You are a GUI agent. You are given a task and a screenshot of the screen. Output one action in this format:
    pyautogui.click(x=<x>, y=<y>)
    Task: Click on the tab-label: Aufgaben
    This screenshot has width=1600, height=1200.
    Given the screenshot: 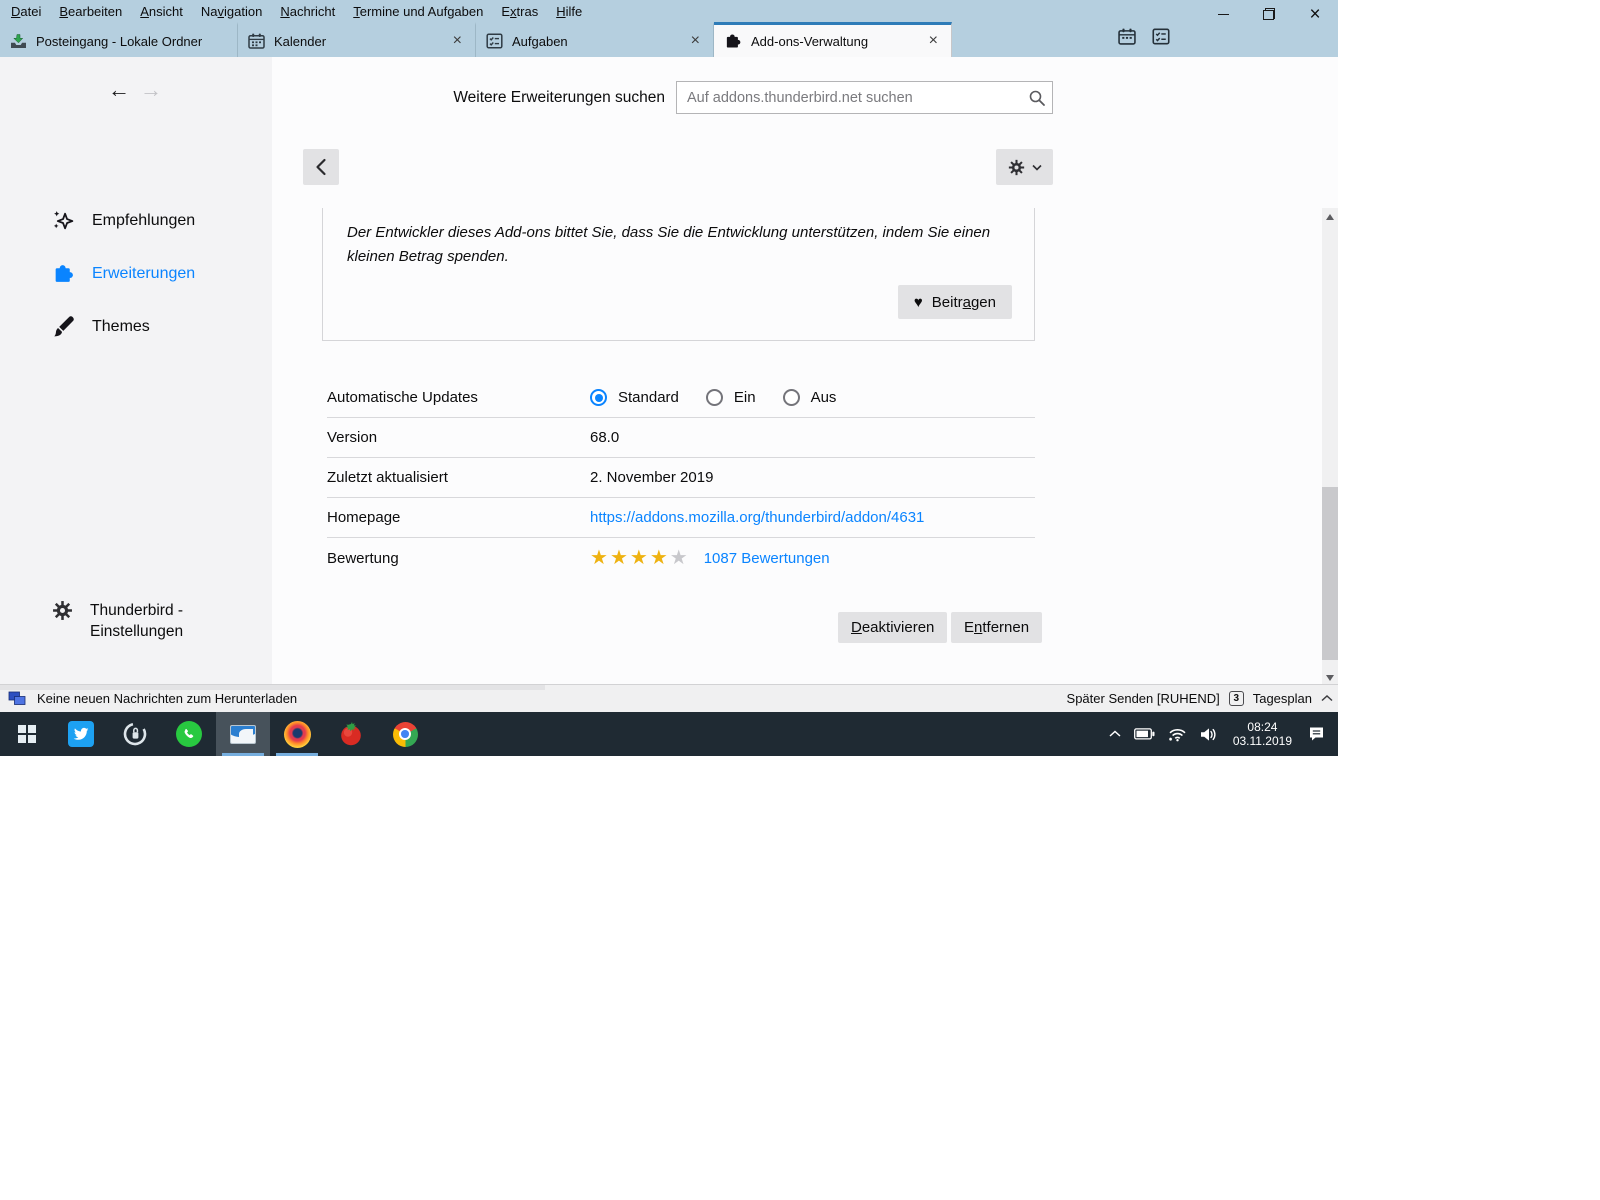 What is the action you would take?
    pyautogui.click(x=540, y=41)
    